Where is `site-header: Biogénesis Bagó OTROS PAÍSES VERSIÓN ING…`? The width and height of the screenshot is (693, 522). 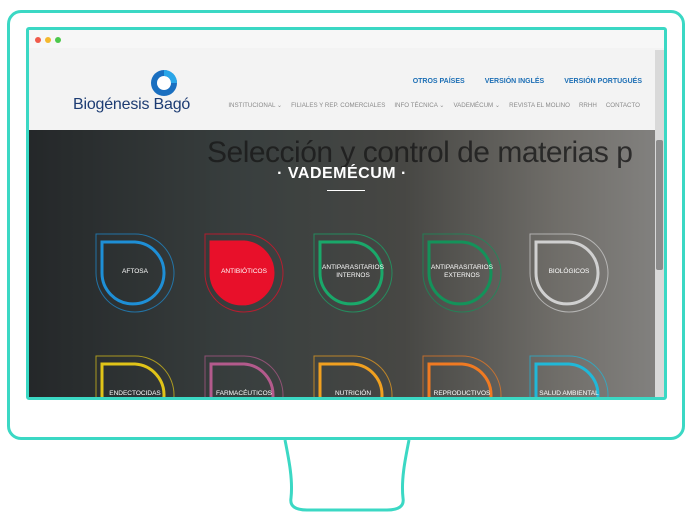
site-header: Biogénesis Bagó OTROS PAÍSES VERSIÓN ING… is located at coordinates (346, 89).